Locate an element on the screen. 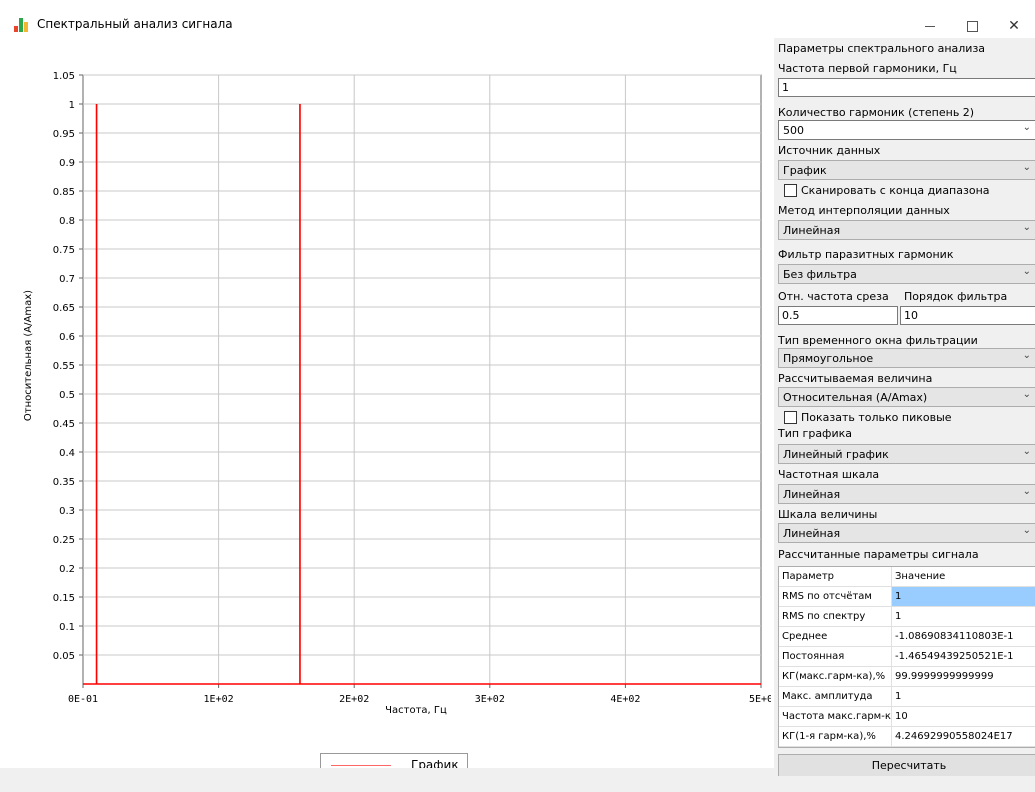 This screenshot has height=792, width=1035. window-type-select: Прямоугольное ⌄ is located at coordinates (906, 358).